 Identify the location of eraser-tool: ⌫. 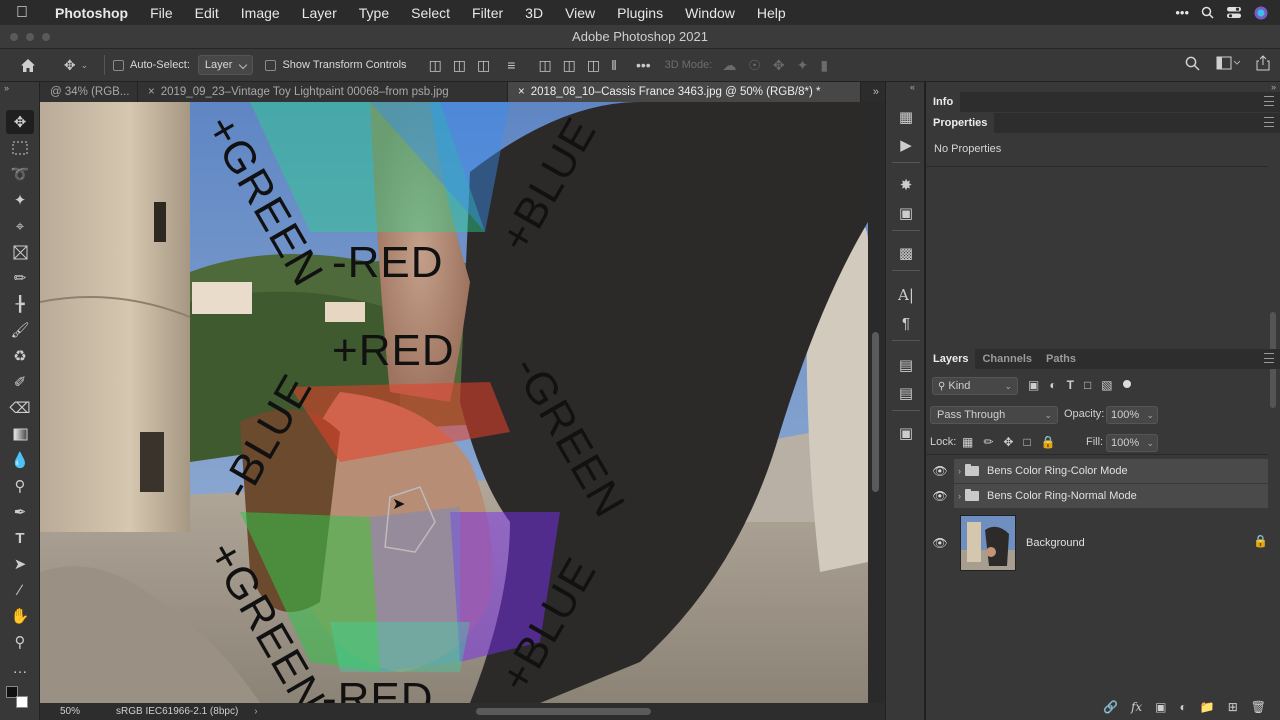
(20, 408).